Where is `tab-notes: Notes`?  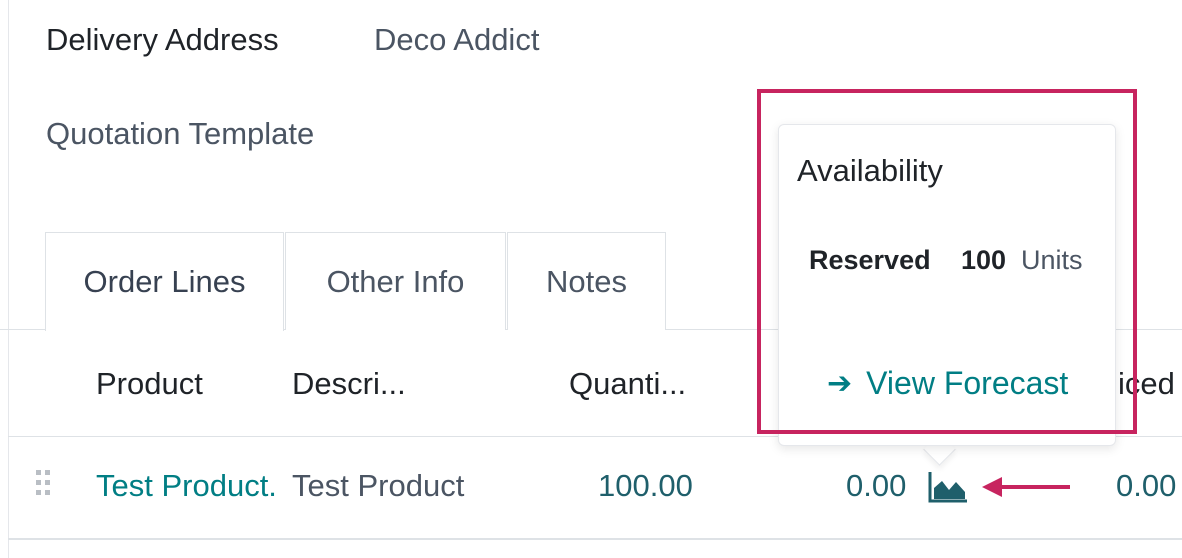 tab-notes: Notes is located at coordinates (586, 281).